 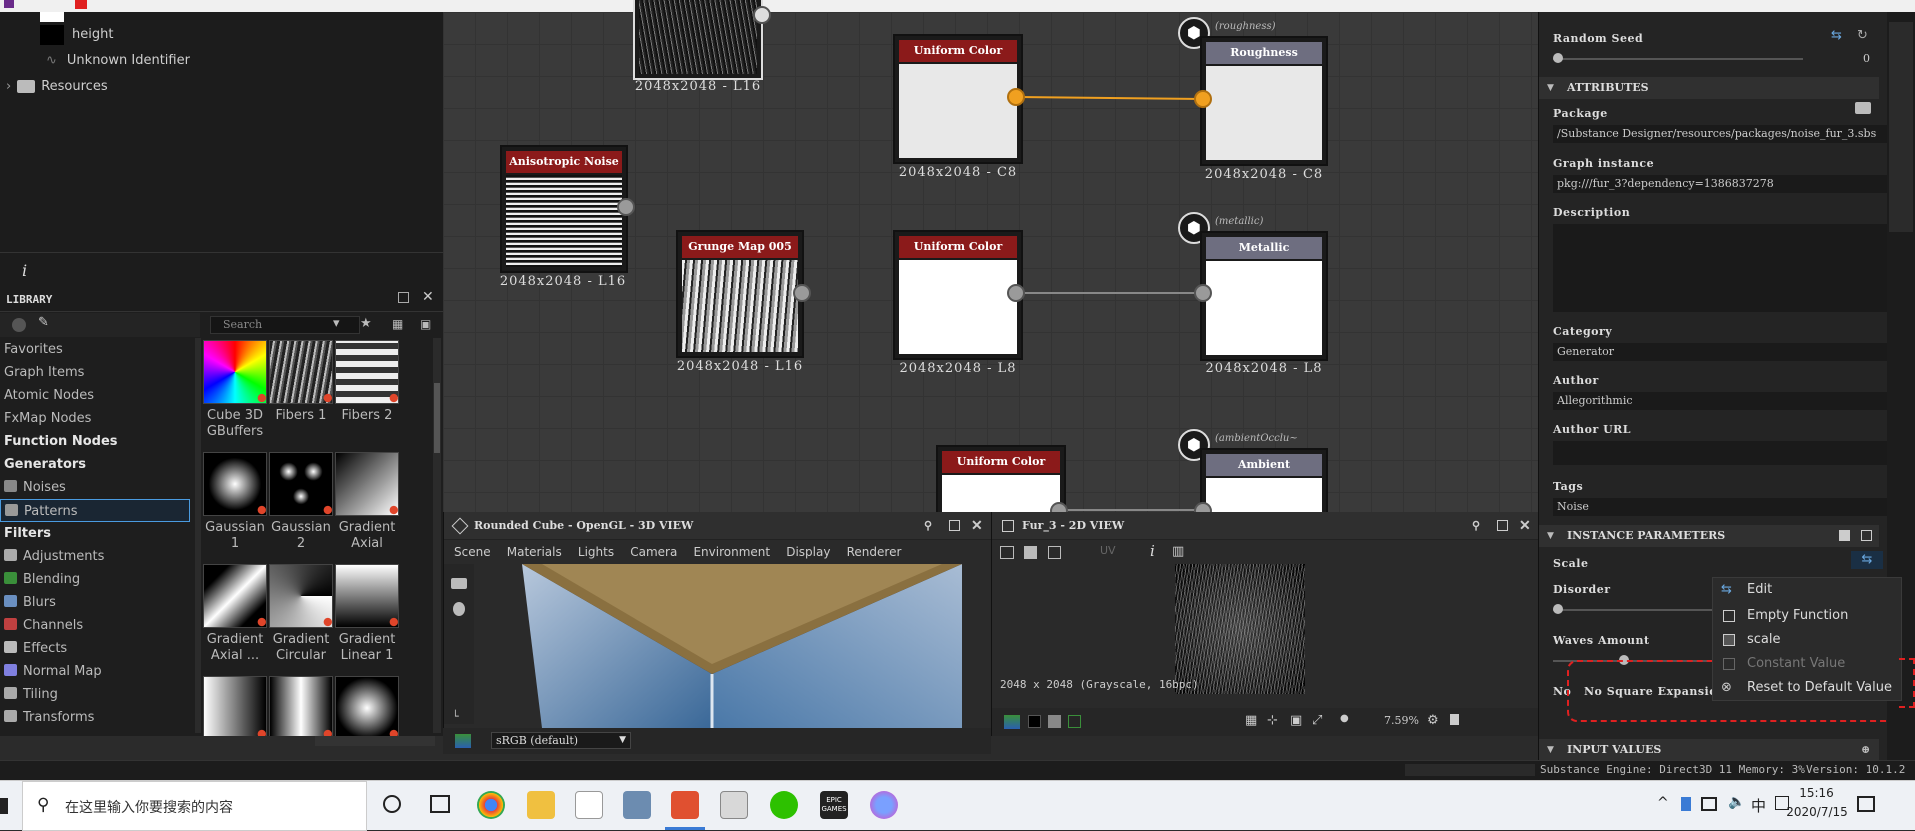 I want to click on random-seed-slider, so click(x=1678, y=59).